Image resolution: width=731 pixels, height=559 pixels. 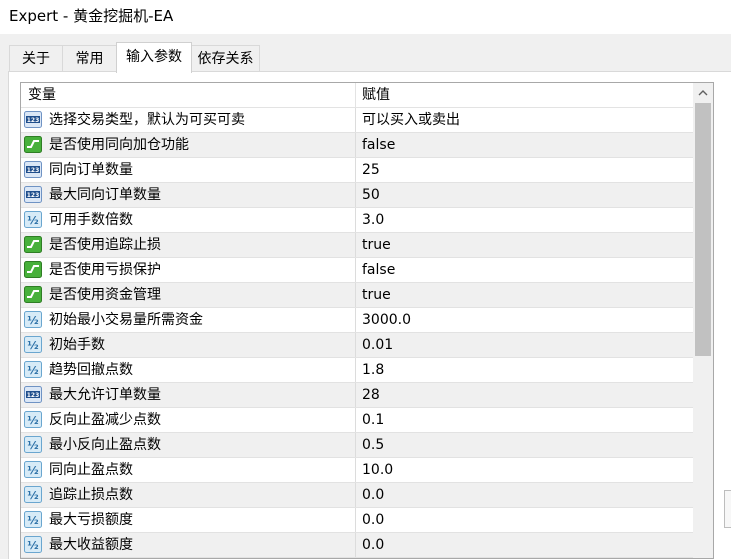 I want to click on parameter-name-cell: 是否使用亏损保护, so click(x=188, y=270).